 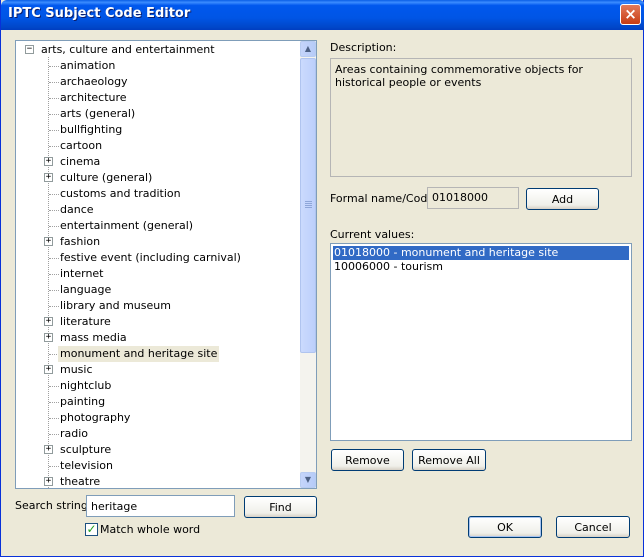 I want to click on tree-item: + literature, so click(x=158, y=322).